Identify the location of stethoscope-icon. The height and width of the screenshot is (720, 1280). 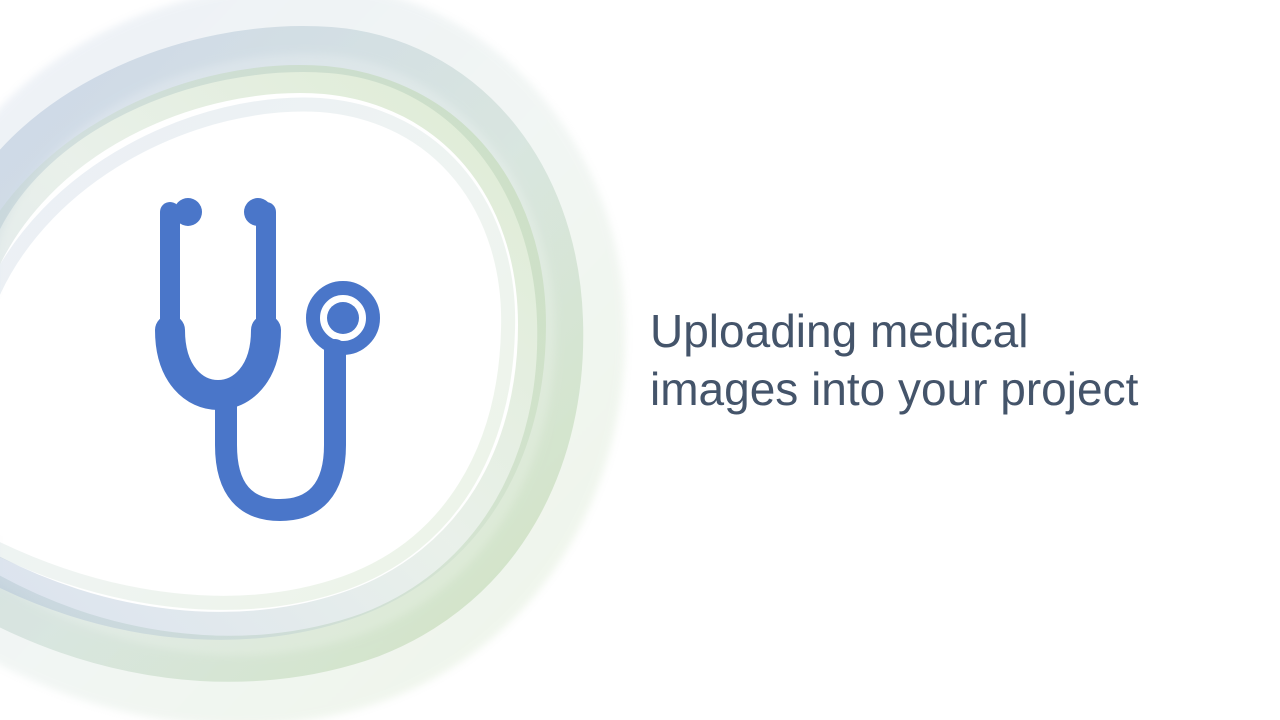
(267, 359).